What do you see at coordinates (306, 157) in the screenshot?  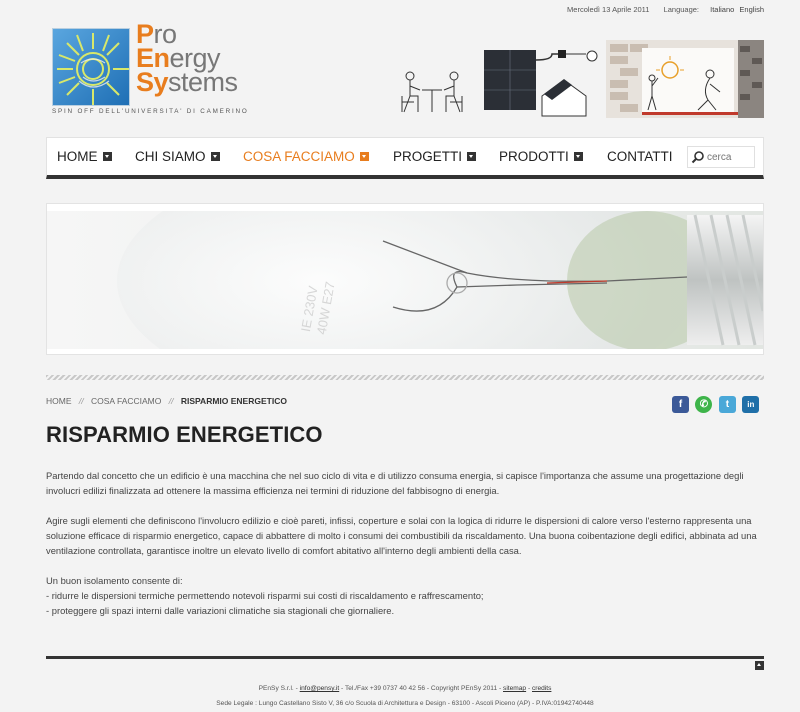 I see `nav-item-cosa-facciamo: COSA FACCIAMO` at bounding box center [306, 157].